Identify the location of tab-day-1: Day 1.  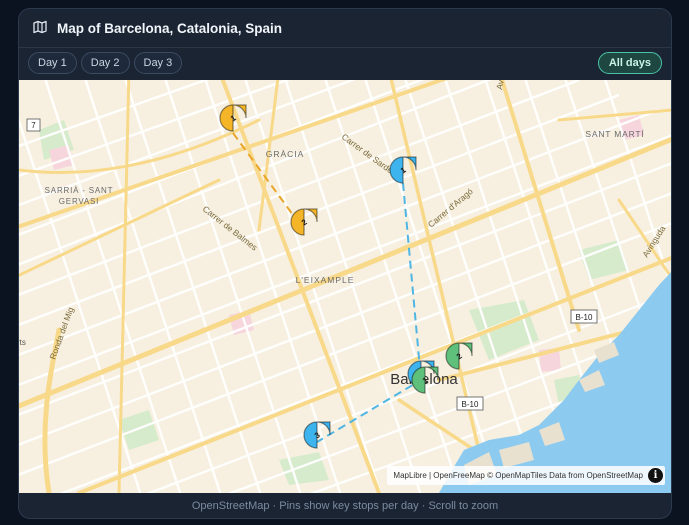
(52, 63).